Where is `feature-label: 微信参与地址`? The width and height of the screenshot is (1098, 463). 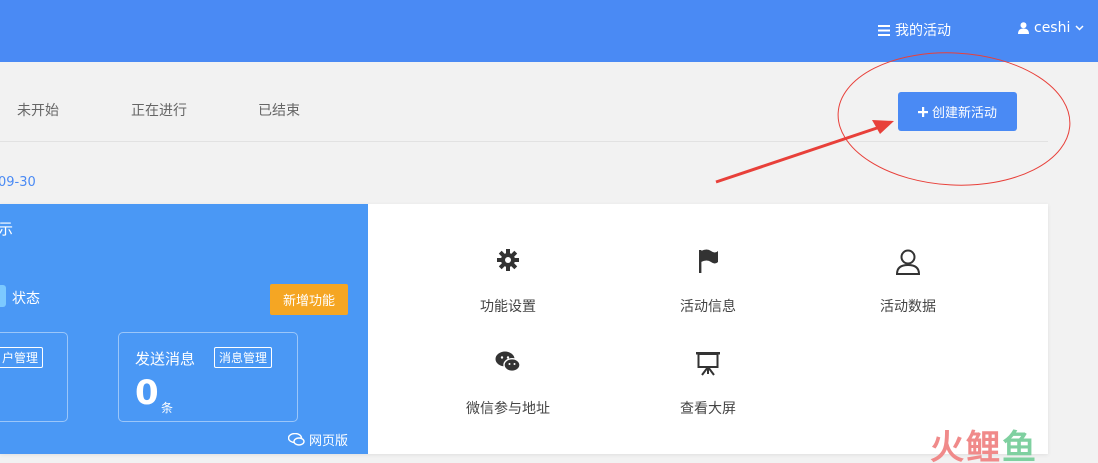 feature-label: 微信参与地址 is located at coordinates (508, 409).